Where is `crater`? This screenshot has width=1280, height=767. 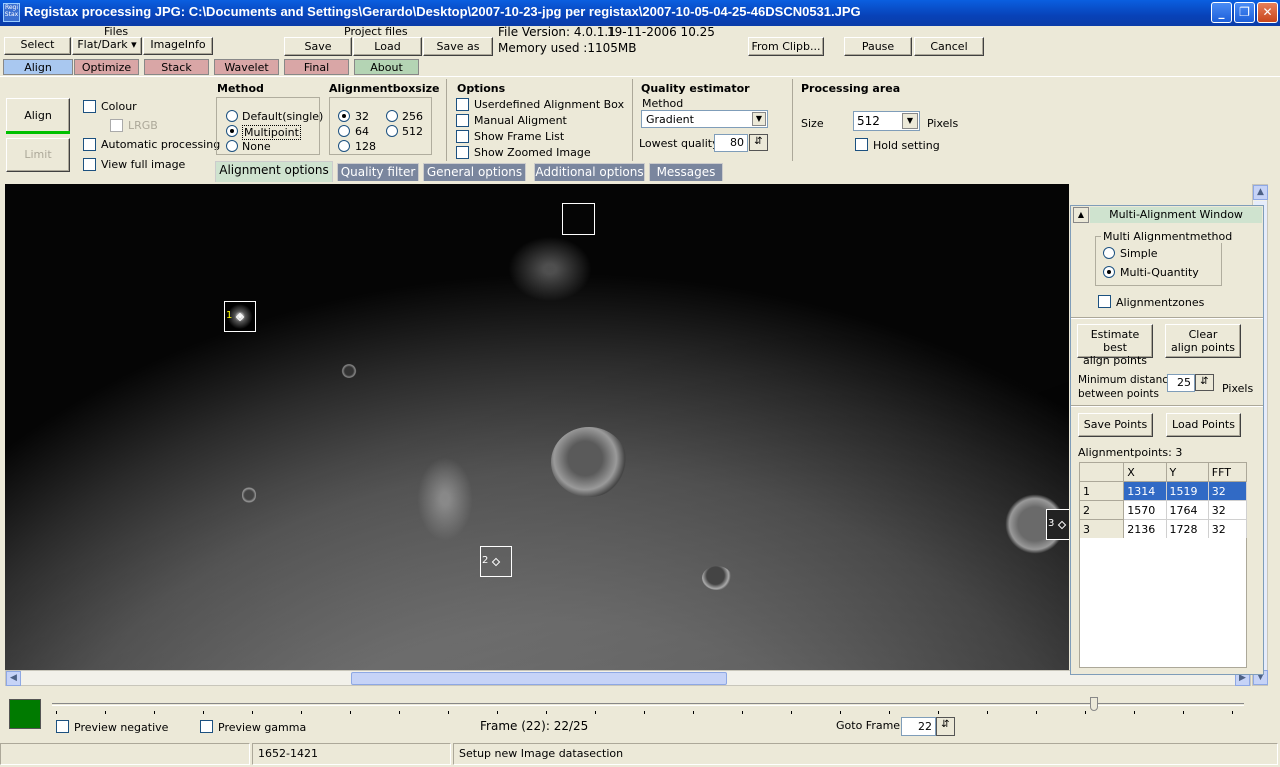 crater is located at coordinates (589, 462).